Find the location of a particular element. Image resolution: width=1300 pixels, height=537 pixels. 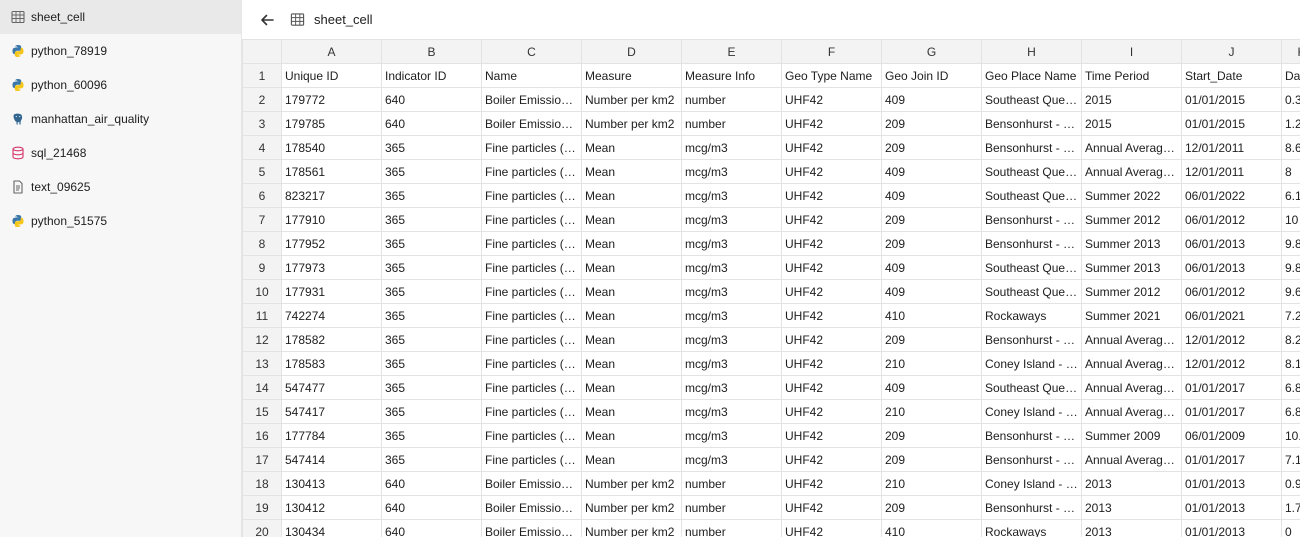

grid-cell: 177973 is located at coordinates (331, 267).